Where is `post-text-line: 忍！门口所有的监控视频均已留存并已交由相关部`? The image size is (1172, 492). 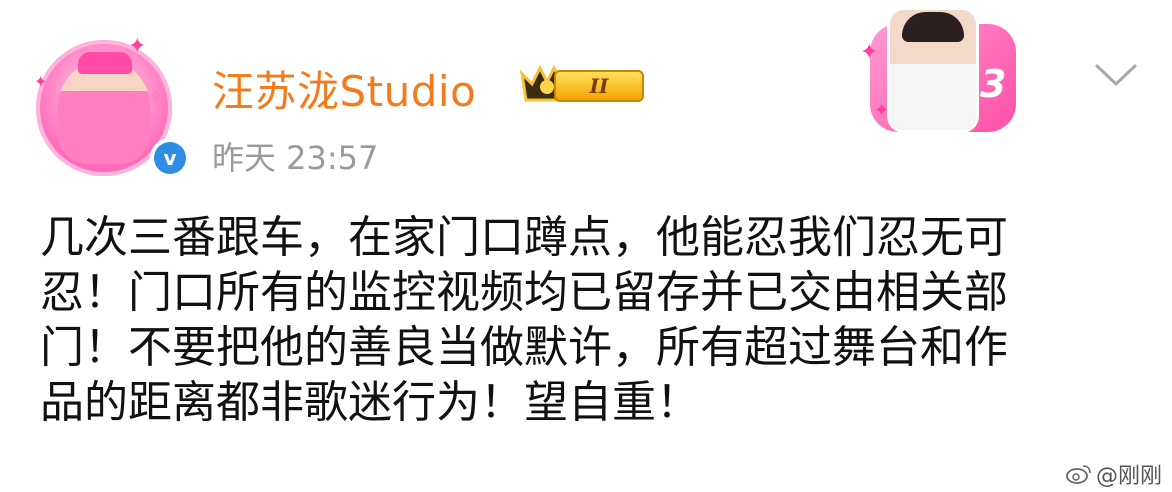 post-text-line: 忍！门口所有的监控视频均已留存并已交由相关部 is located at coordinates (524, 292).